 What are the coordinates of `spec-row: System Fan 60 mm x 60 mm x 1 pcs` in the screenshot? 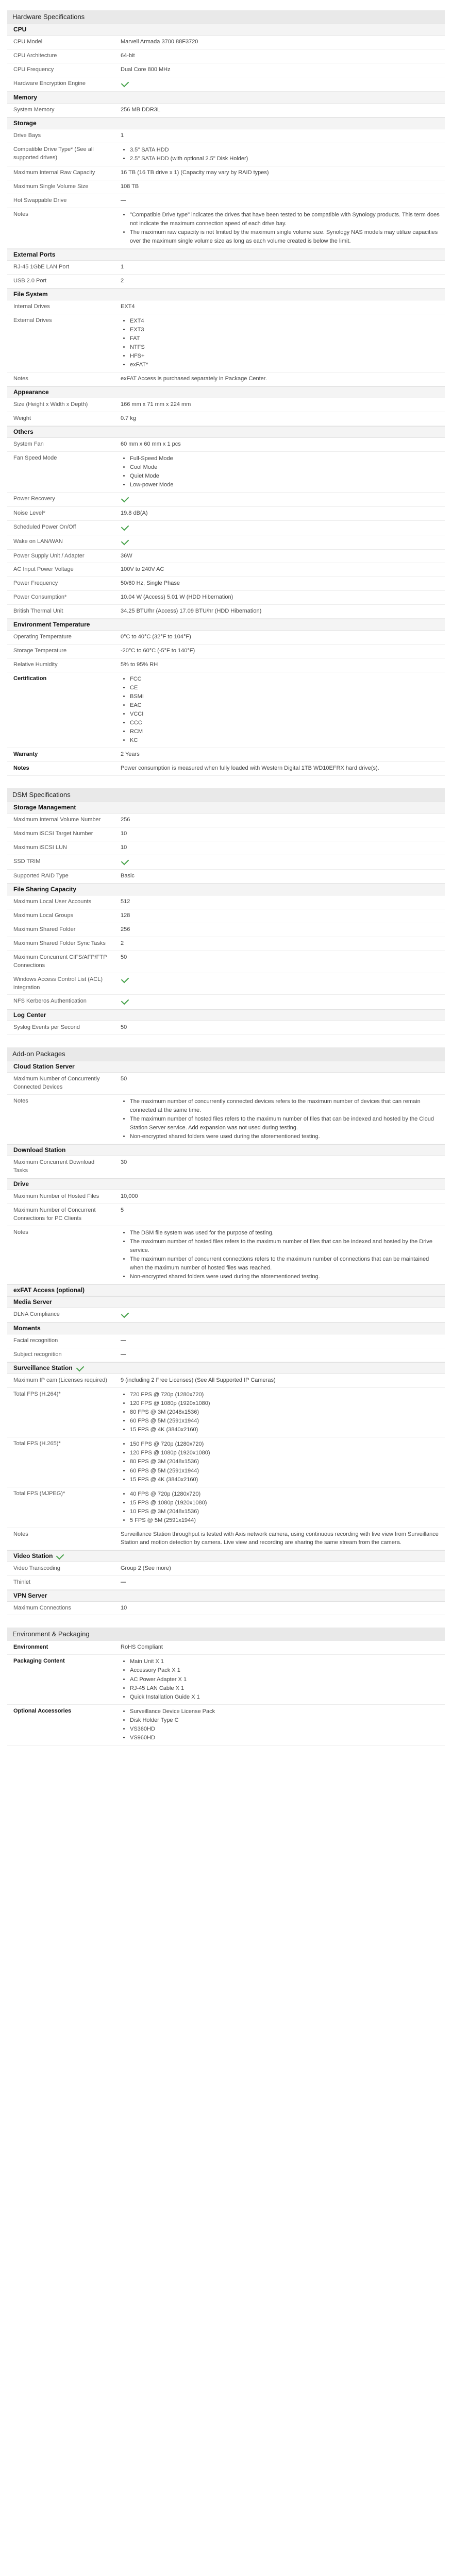 It's located at (226, 445).